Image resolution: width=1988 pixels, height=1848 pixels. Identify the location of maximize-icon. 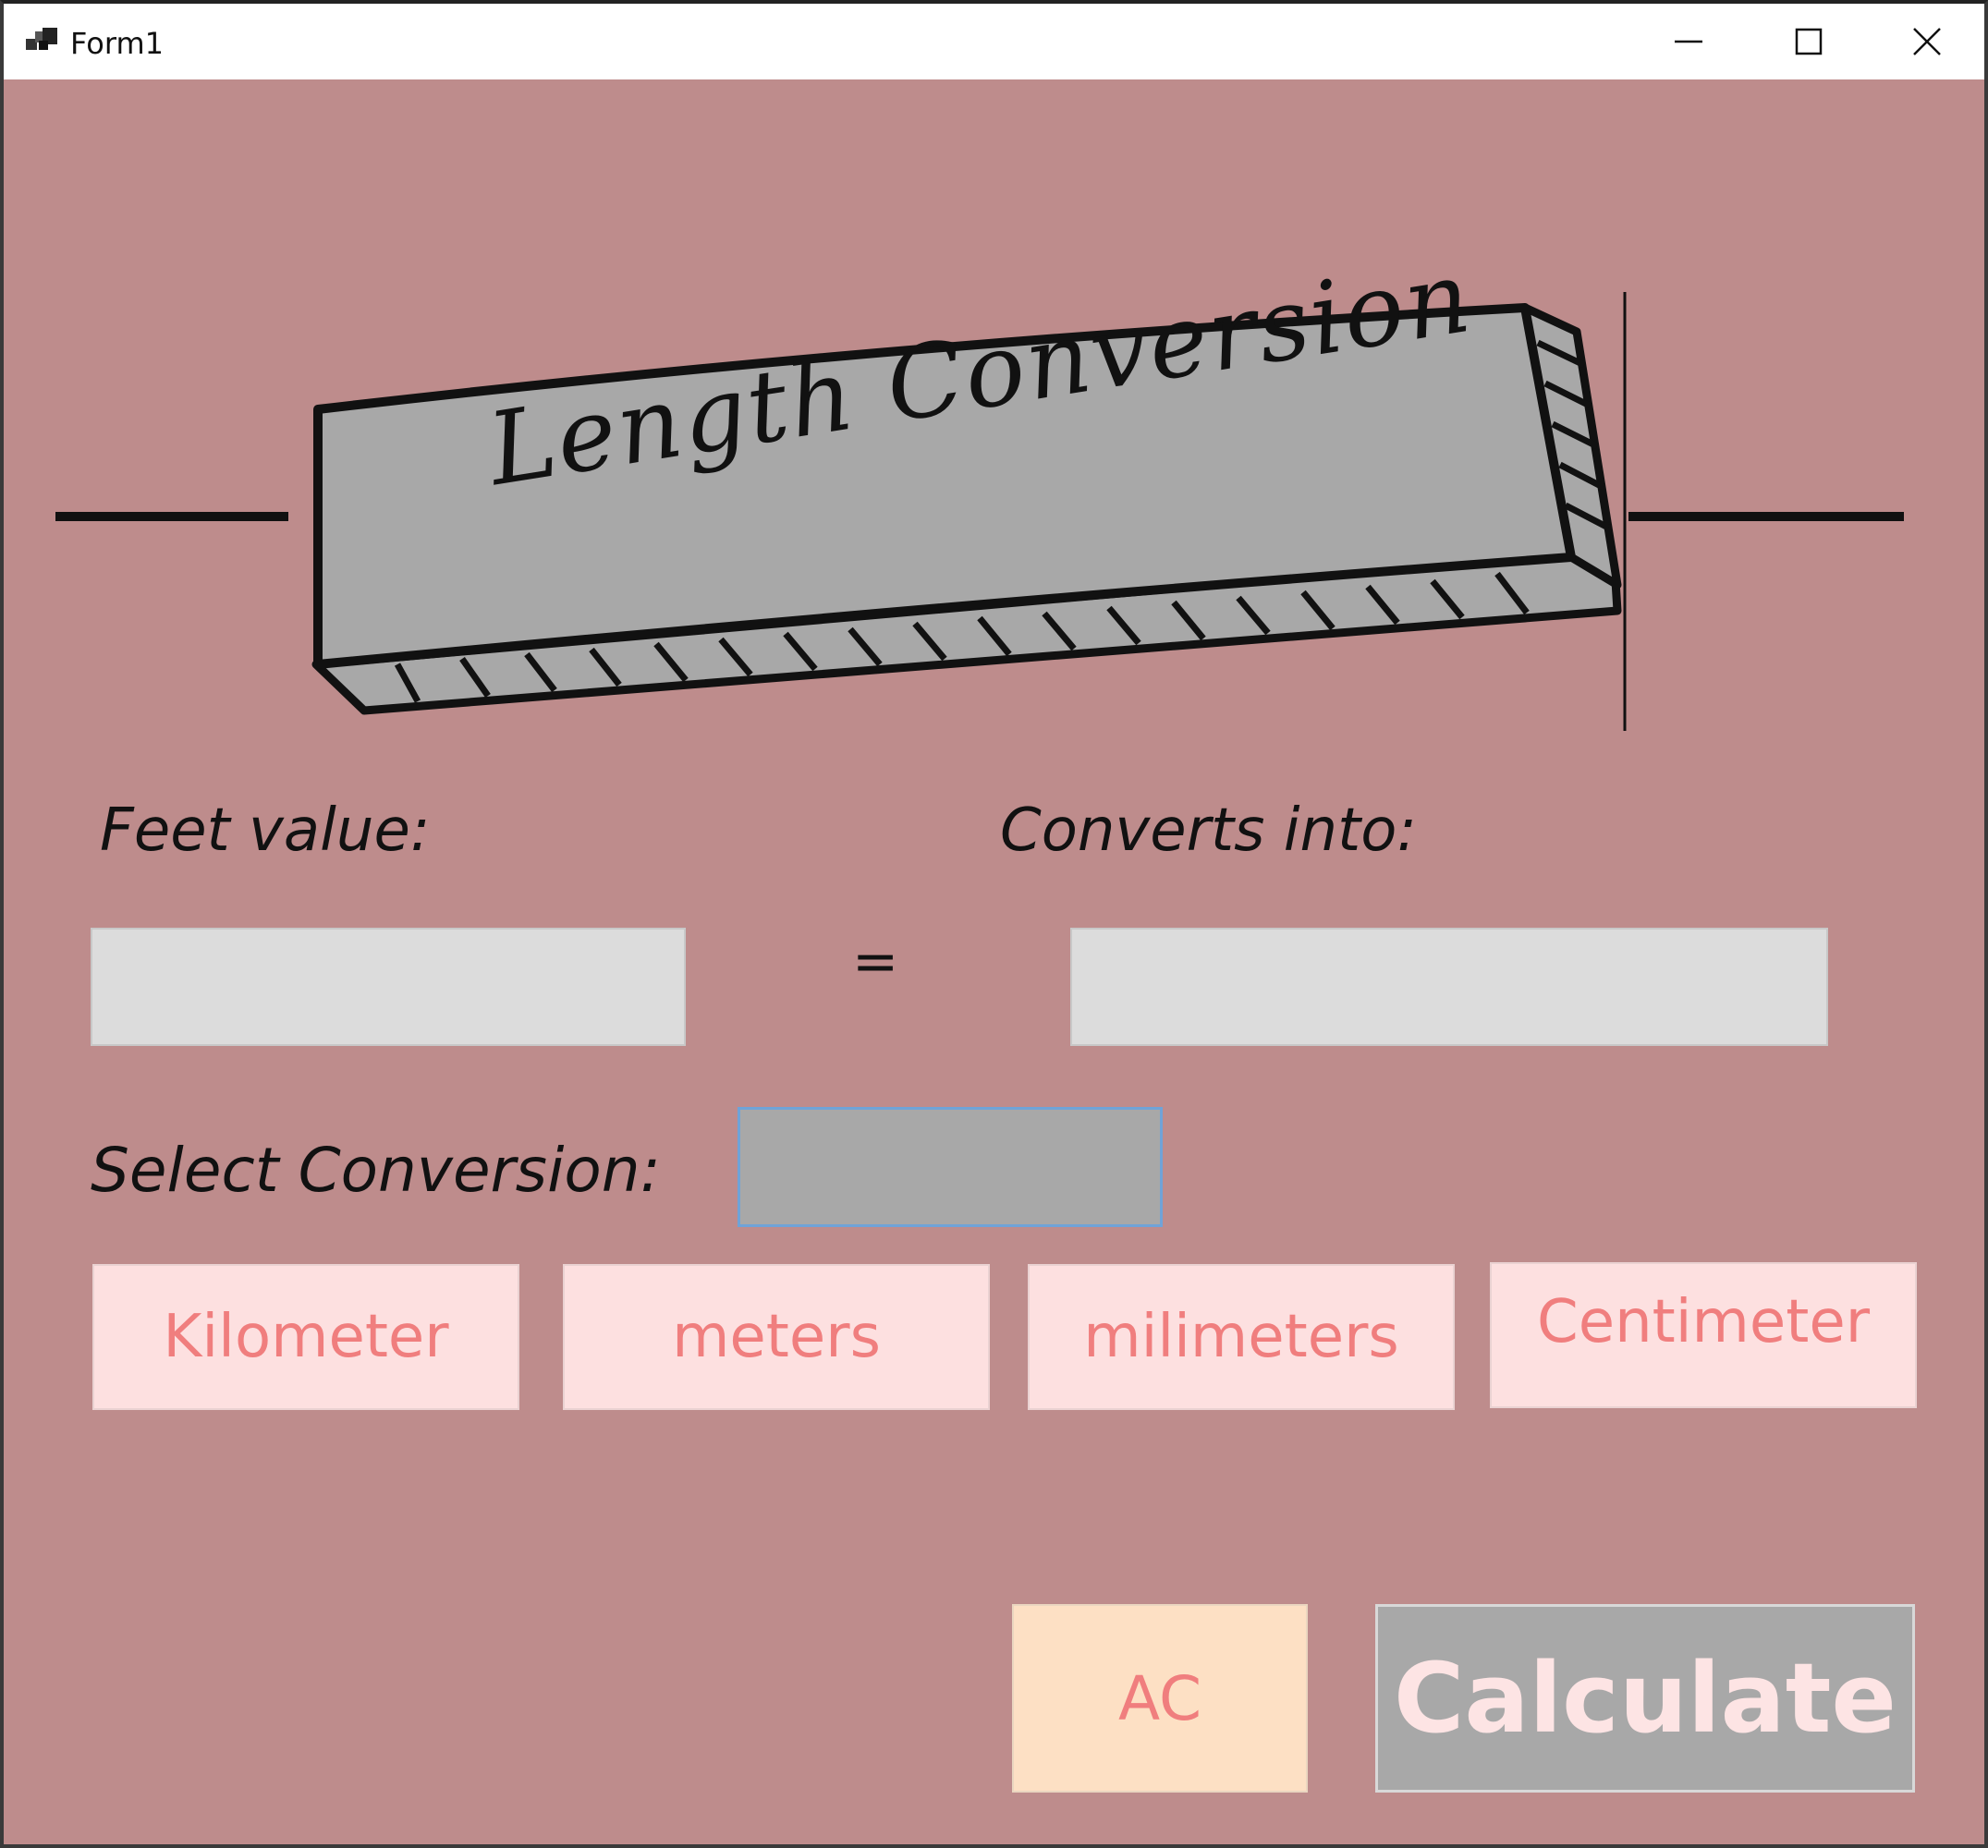
(1809, 41).